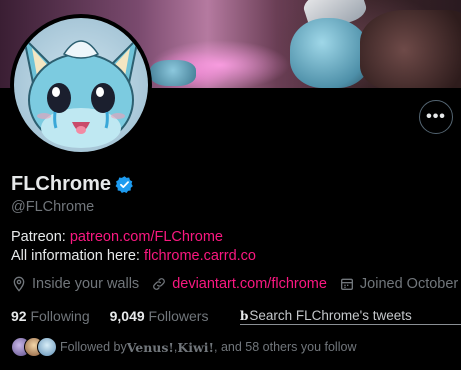  What do you see at coordinates (409, 284) in the screenshot?
I see `joined-text: Joined October` at bounding box center [409, 284].